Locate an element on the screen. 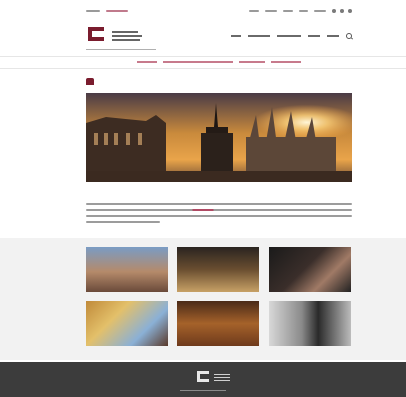  logo-wordmark is located at coordinates (127, 36).